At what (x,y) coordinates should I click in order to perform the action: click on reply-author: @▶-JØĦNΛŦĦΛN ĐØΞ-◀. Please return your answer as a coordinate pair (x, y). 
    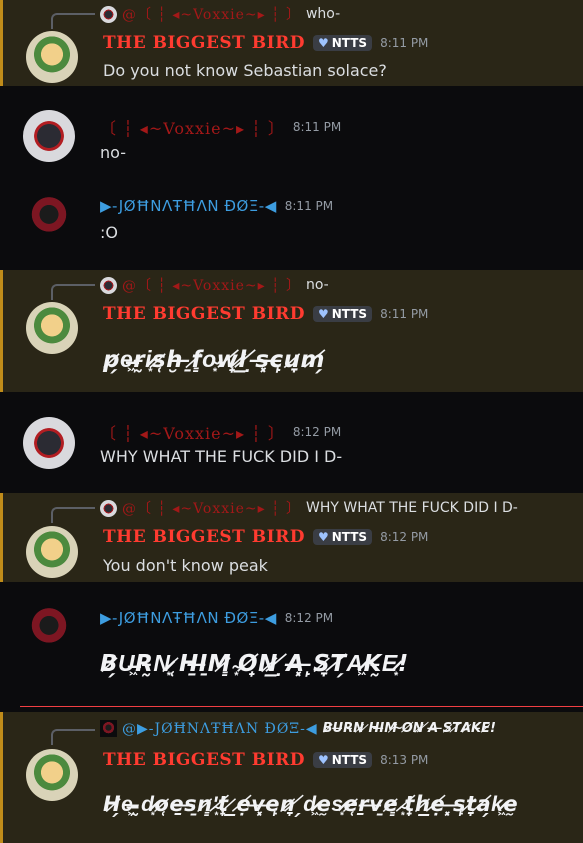
    Looking at the image, I should click on (220, 729).